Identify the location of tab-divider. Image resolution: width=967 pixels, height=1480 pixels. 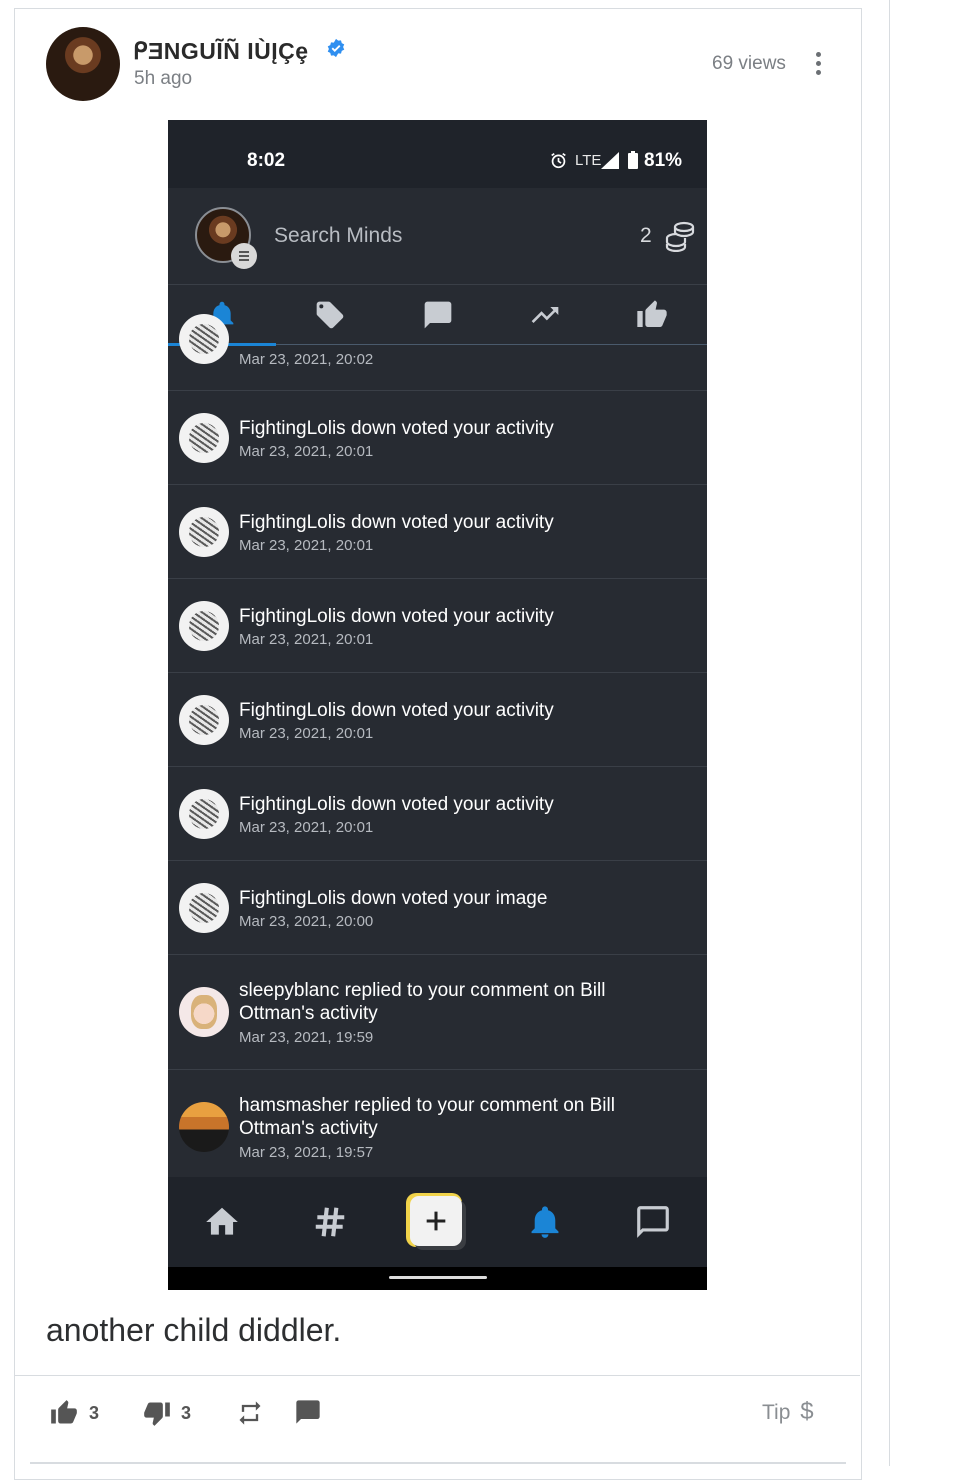
(491, 344).